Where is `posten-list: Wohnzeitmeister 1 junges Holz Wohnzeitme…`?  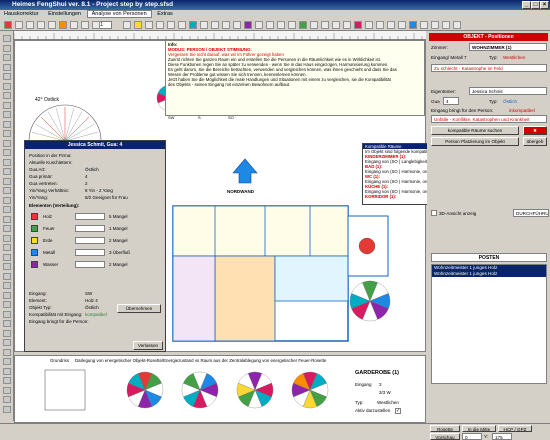
posten-list: Wohnzeitmeister 1 junges Holz Wohnzeitme… is located at coordinates (489, 324).